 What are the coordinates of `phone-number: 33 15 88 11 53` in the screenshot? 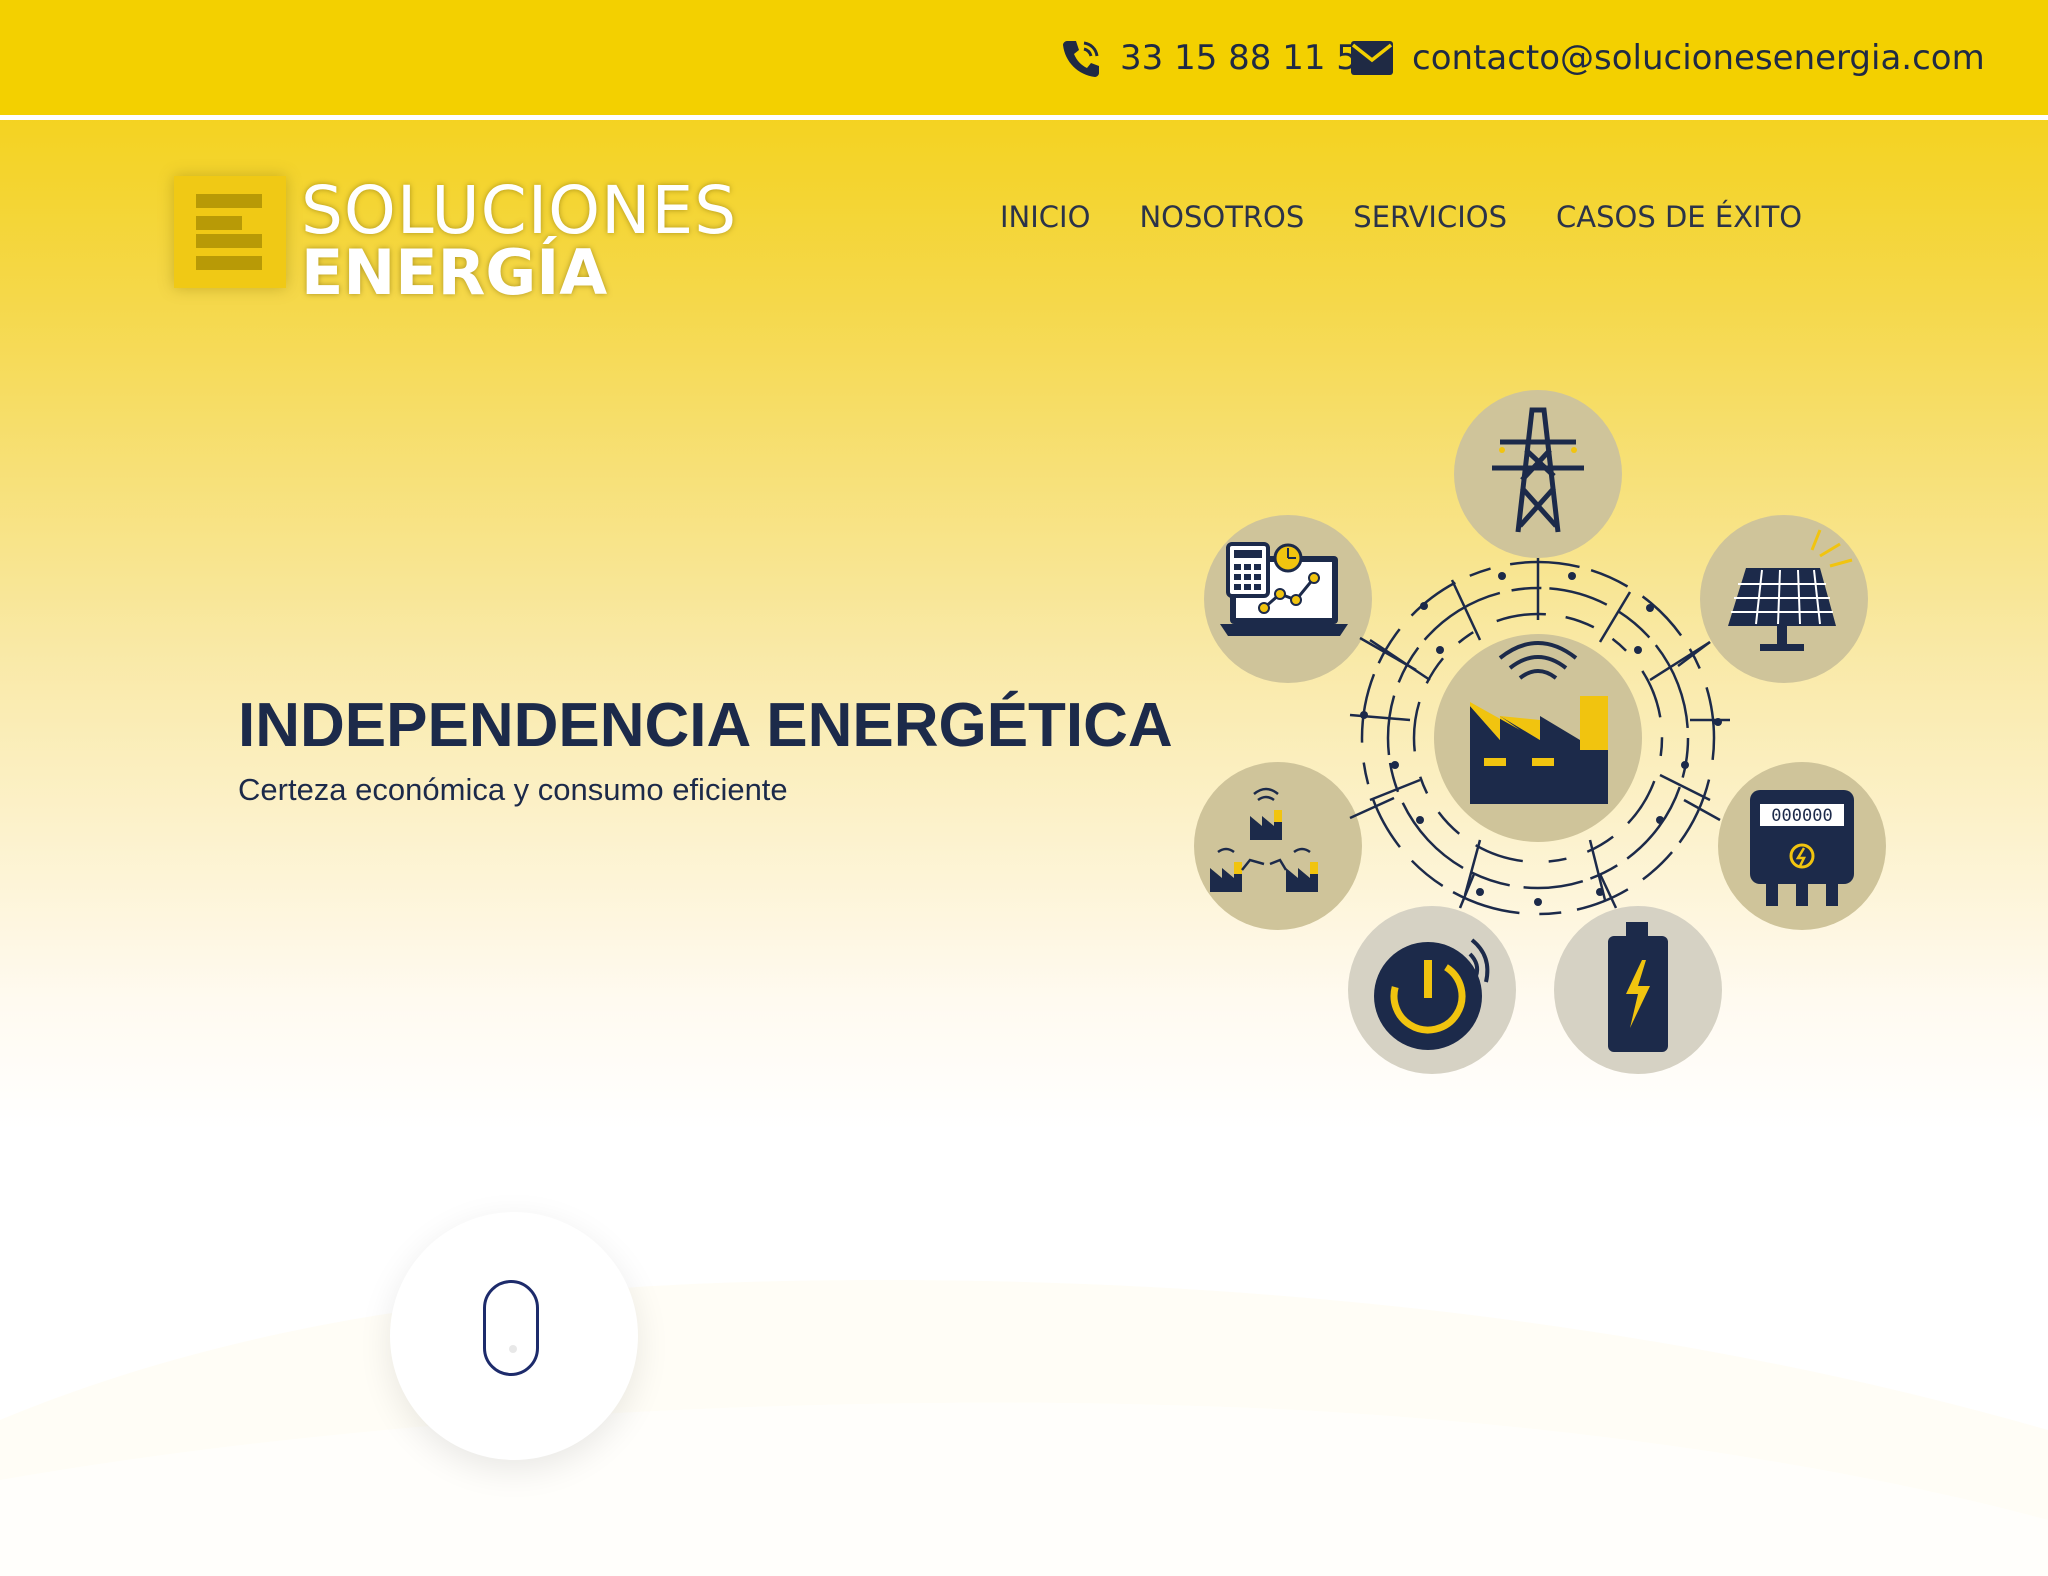 It's located at (1250, 58).